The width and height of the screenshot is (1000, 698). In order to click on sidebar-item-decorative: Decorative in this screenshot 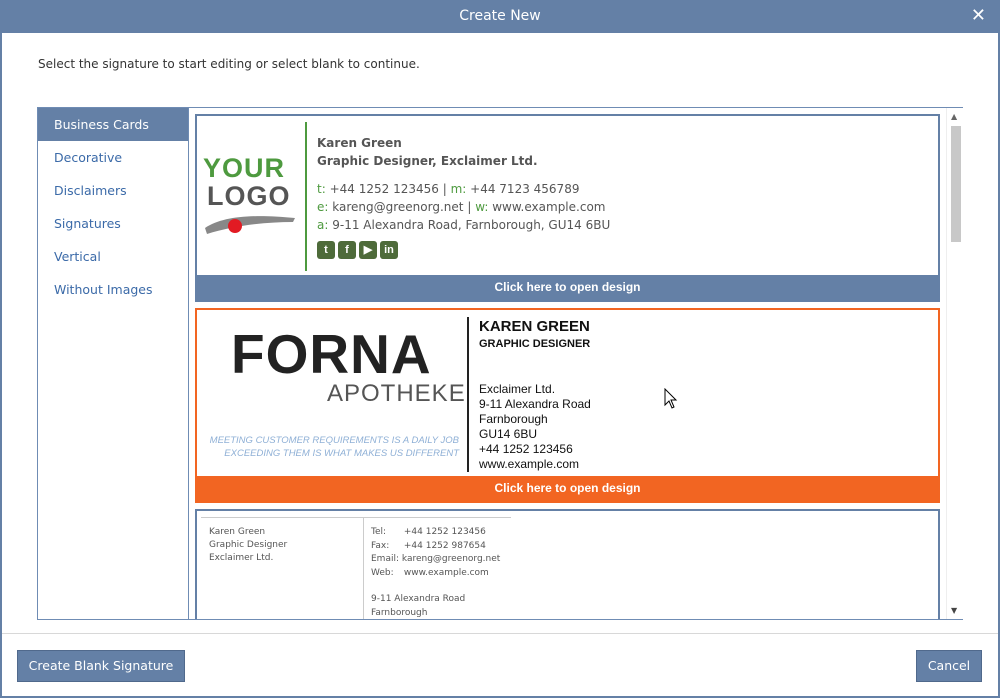, I will do `click(113, 157)`.